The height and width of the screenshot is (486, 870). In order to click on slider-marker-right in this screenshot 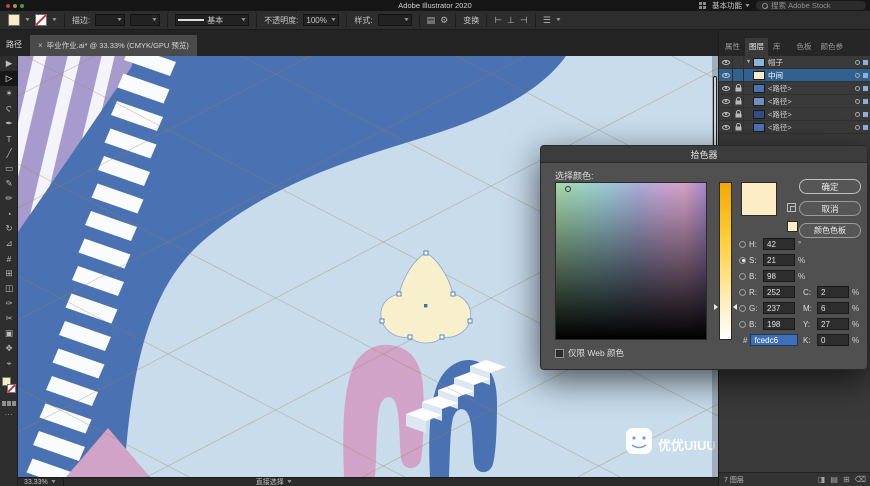, I will do `click(735, 307)`.